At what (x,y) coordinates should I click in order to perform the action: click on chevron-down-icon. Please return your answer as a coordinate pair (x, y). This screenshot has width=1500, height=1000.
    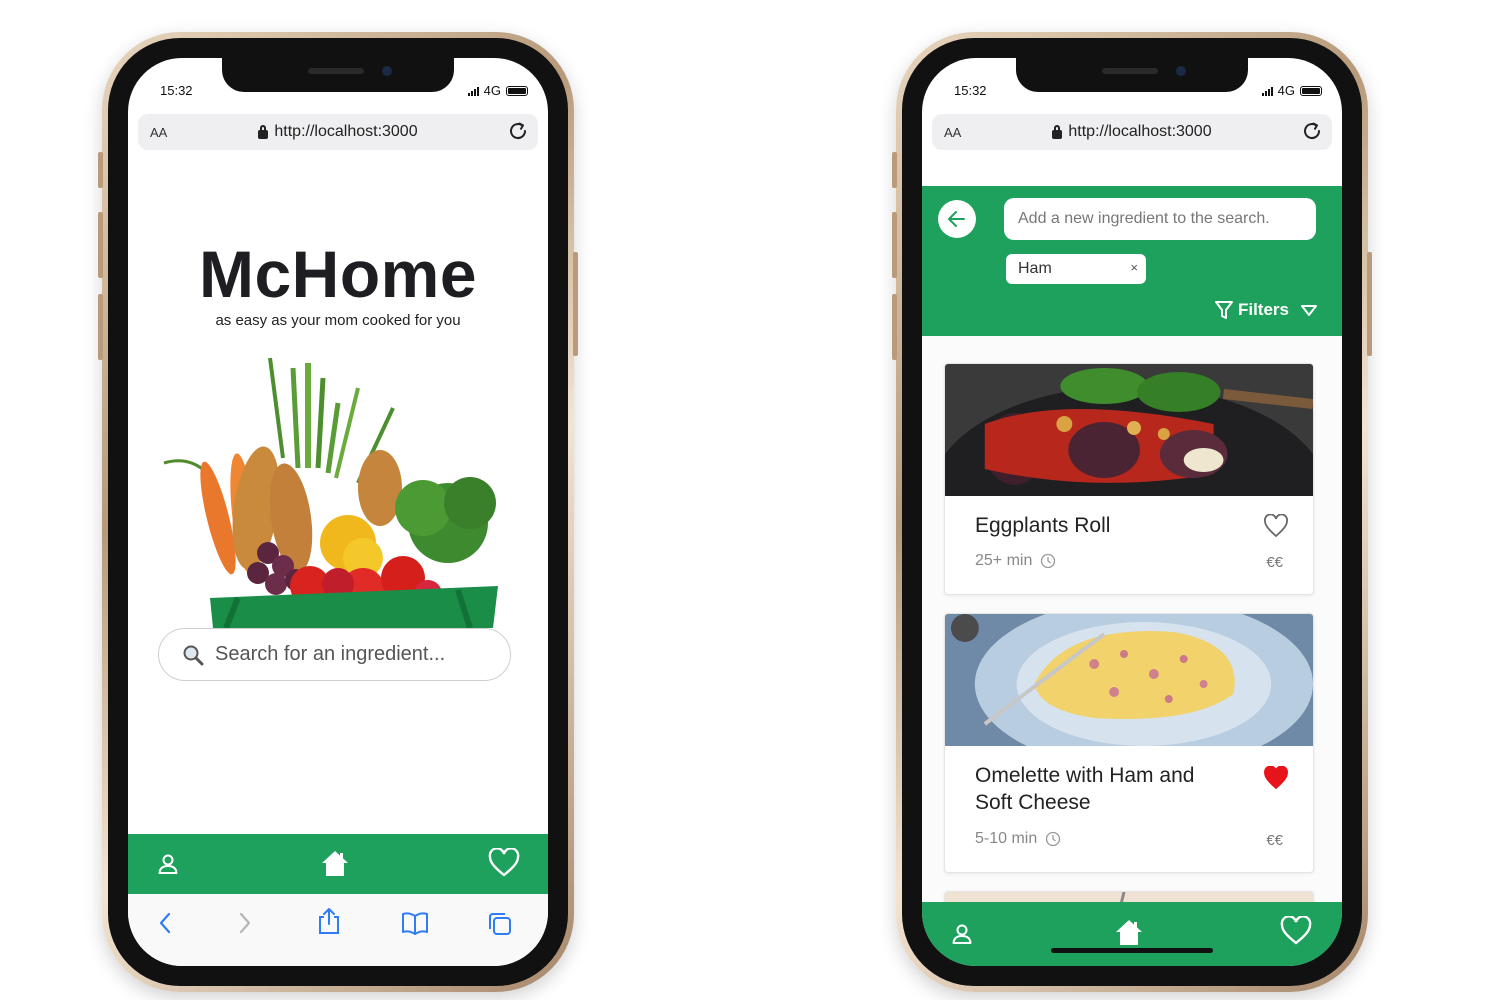
    Looking at the image, I should click on (1309, 310).